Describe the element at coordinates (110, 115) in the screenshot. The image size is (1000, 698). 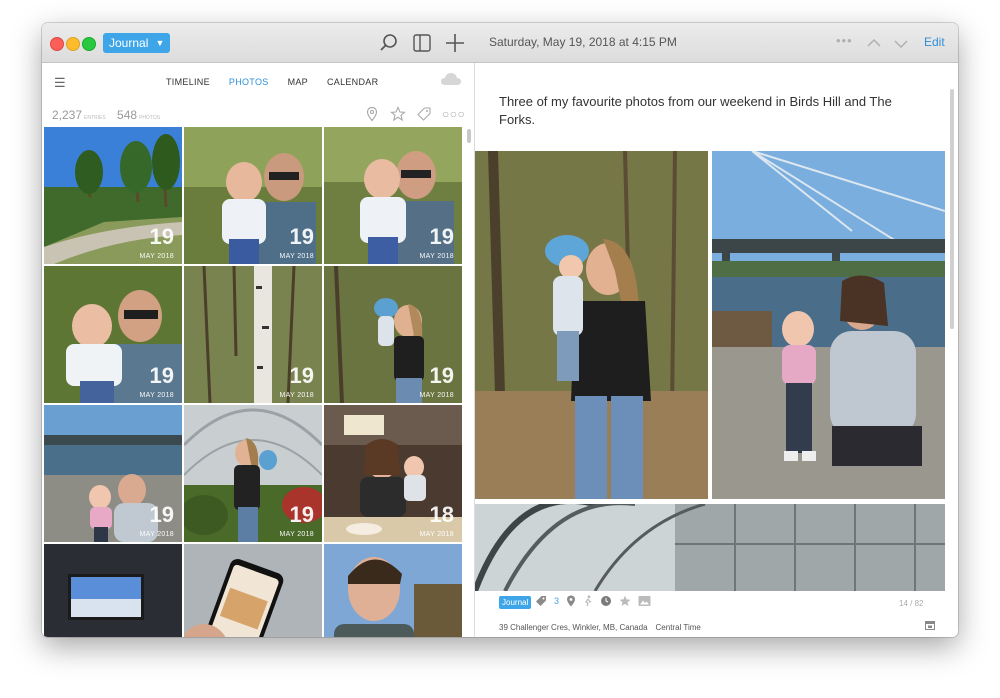
I see `library-counts: 2,237 ENTRIES 548 PHOTOS` at that location.